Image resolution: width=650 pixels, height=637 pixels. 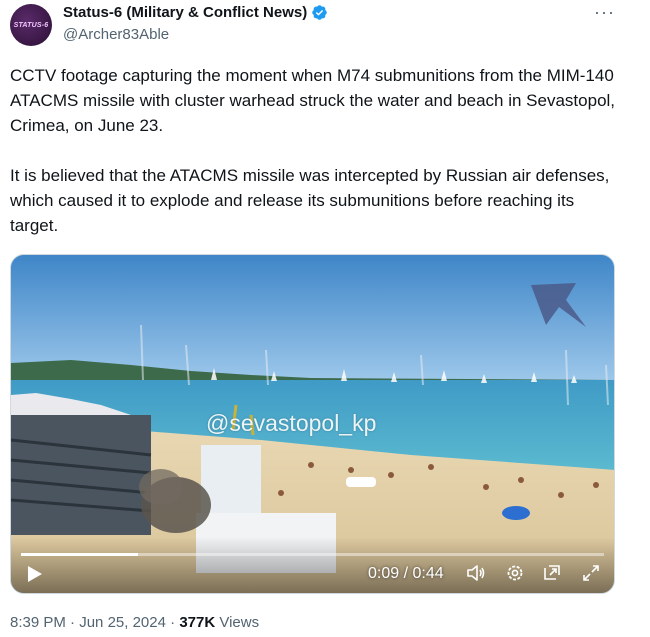 I want to click on video-progress-bar, so click(x=312, y=554).